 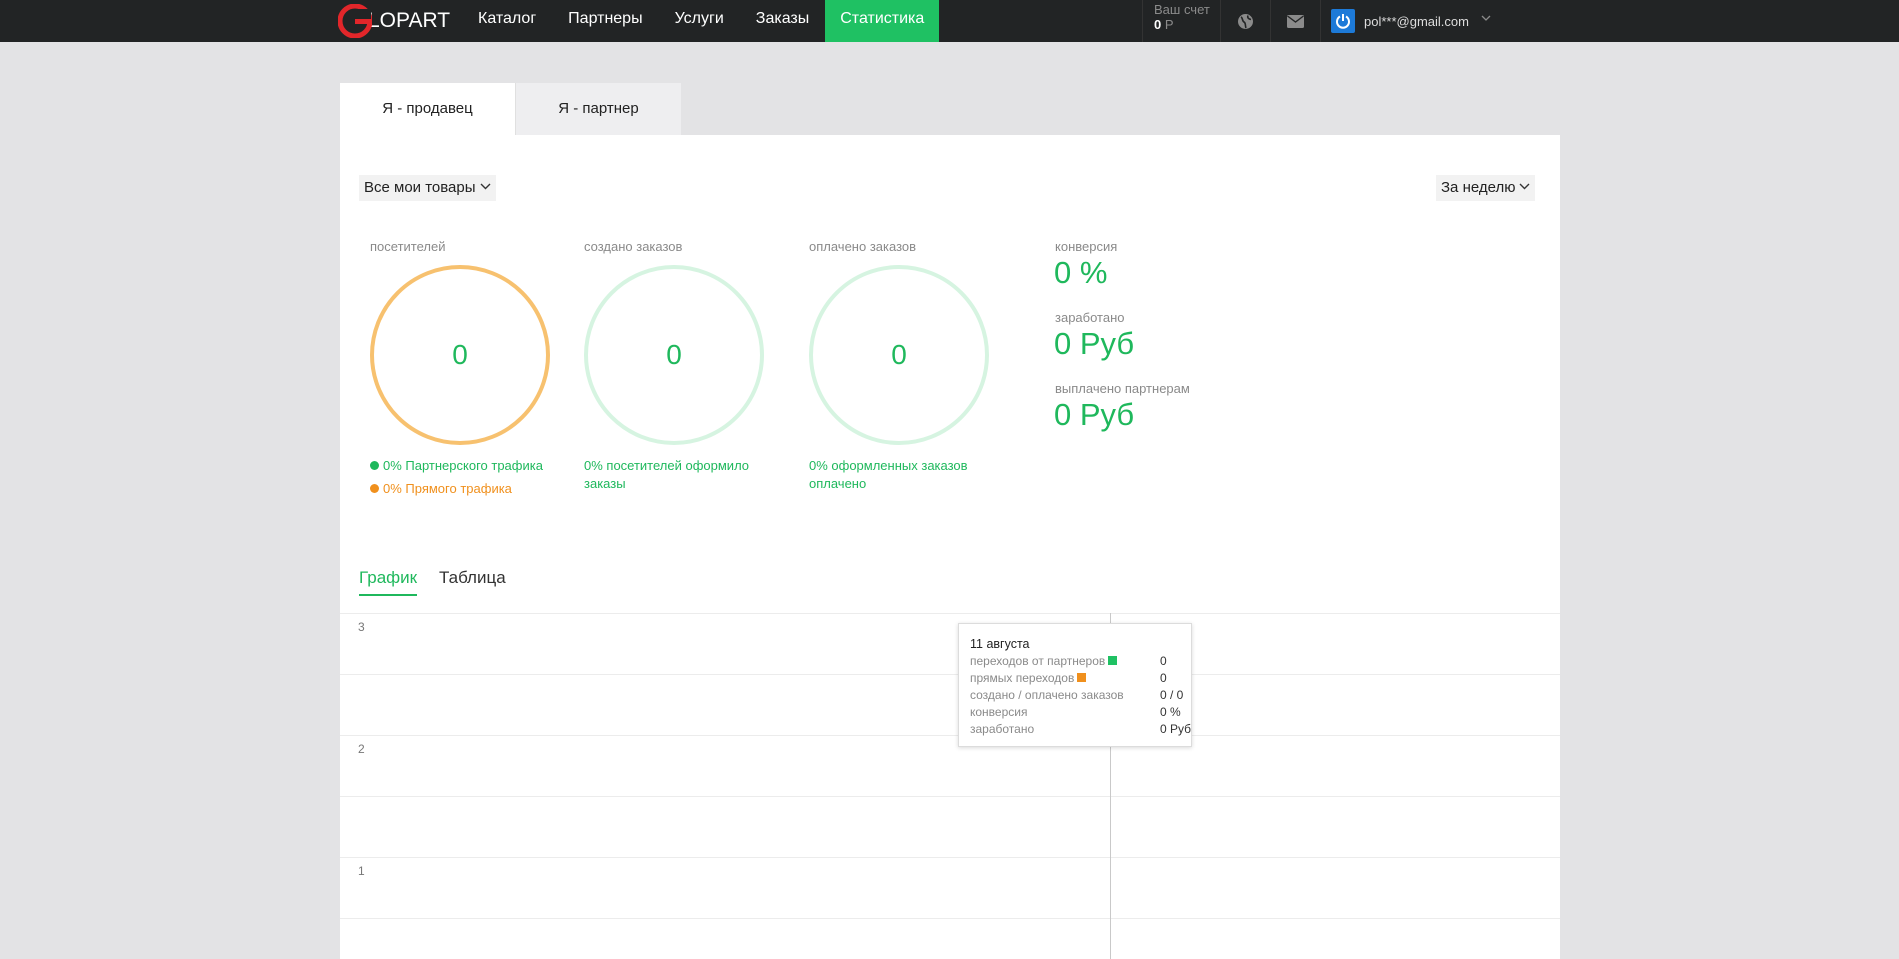 I want to click on tooltip-row: создано / оплачено заказов 0 / 0, so click(x=1080, y=695).